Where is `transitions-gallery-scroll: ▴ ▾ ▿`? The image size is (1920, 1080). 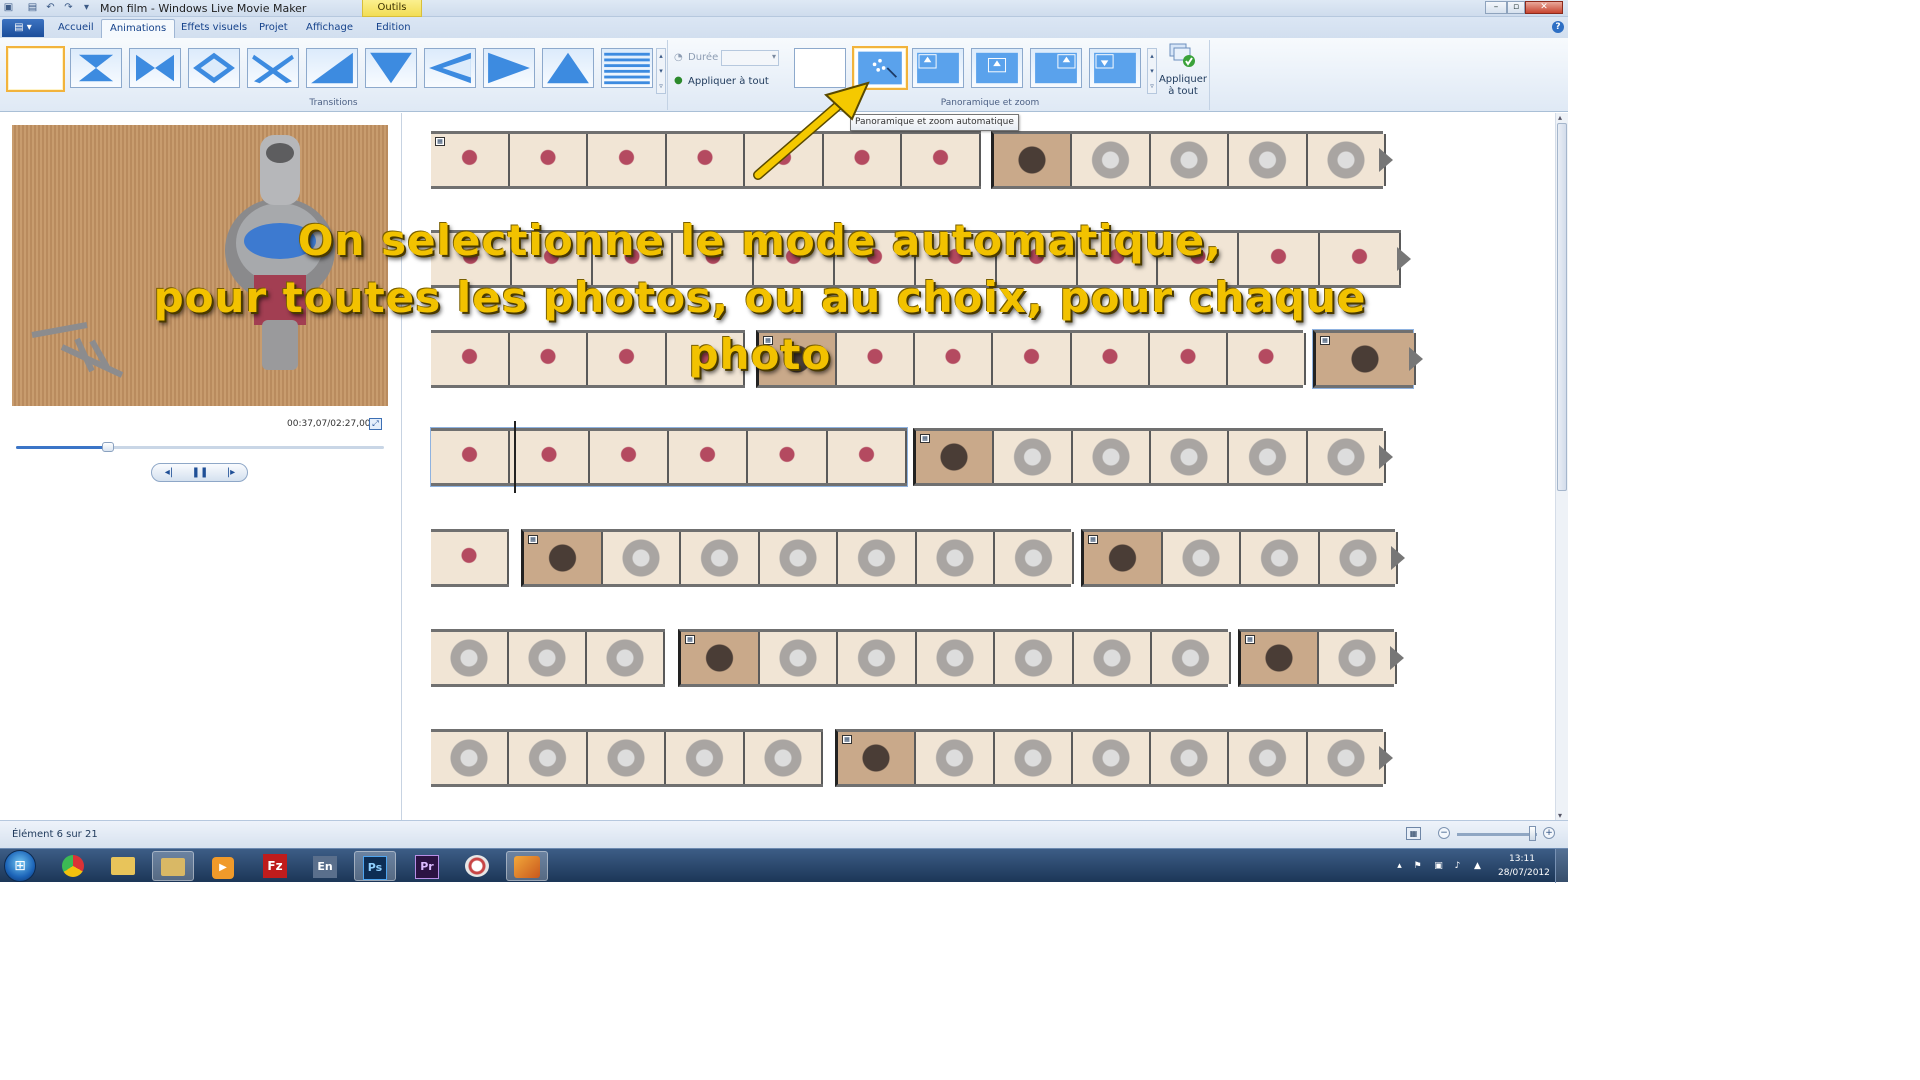
transitions-gallery-scroll: ▴ ▾ ▿ is located at coordinates (661, 71).